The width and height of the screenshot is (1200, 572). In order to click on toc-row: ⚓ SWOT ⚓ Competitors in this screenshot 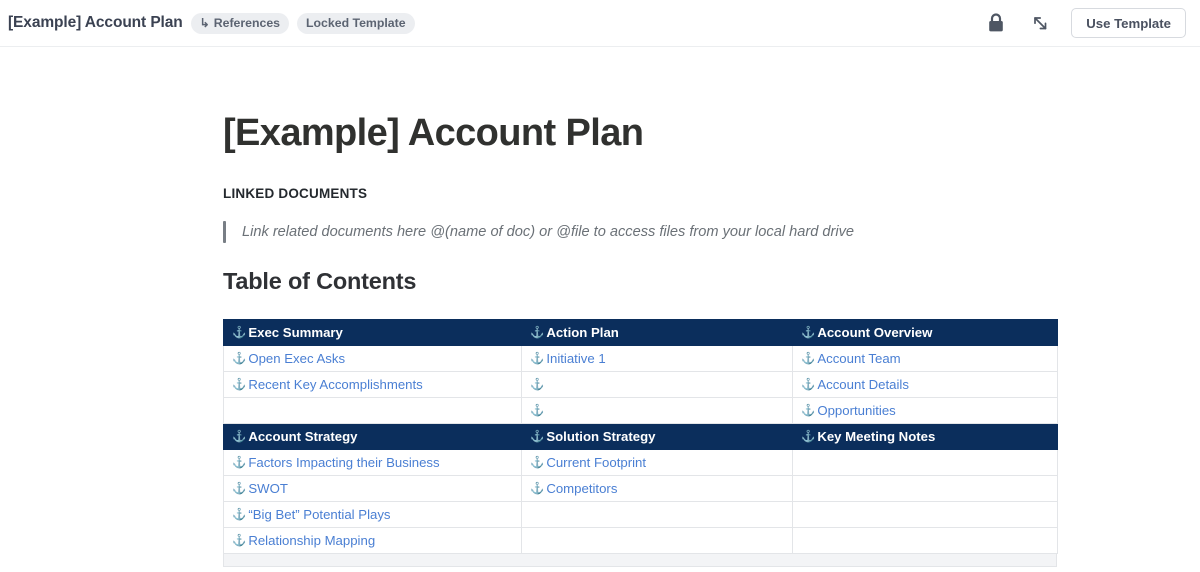, I will do `click(640, 488)`.